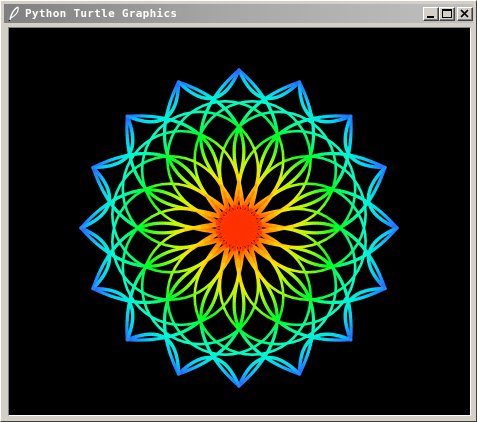  What do you see at coordinates (101, 13) in the screenshot?
I see `window-title: Python Turtle Graphics` at bounding box center [101, 13].